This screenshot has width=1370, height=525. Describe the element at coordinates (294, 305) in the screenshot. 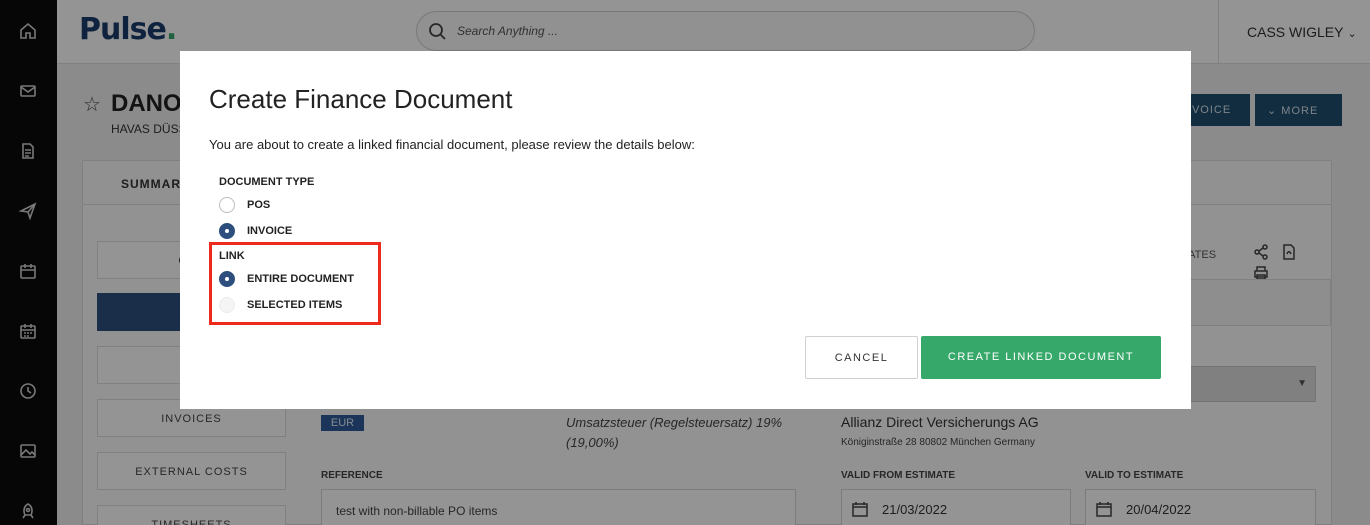

I see `radio-selected-items-label: SELECTED ITEMS` at that location.